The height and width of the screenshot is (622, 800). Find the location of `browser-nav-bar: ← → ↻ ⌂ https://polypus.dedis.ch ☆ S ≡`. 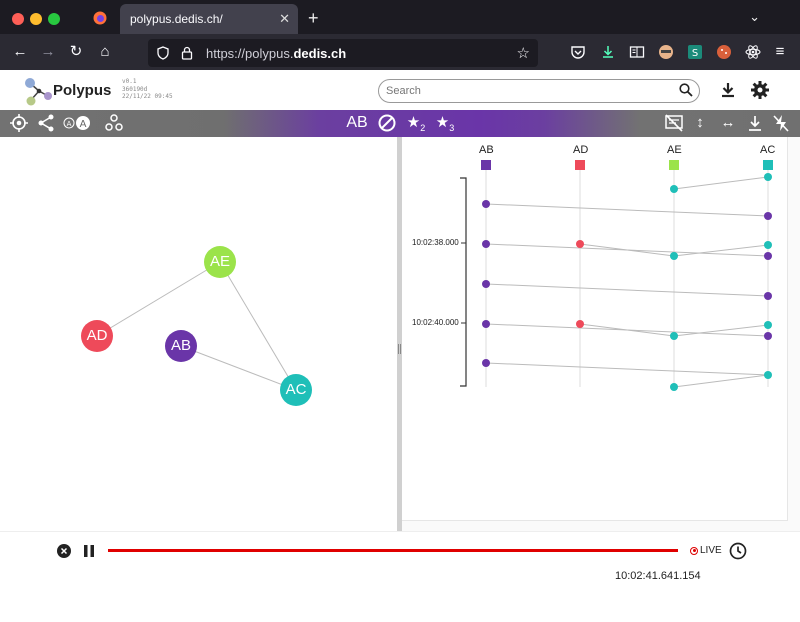

browser-nav-bar: ← → ↻ ⌂ https://polypus.dedis.ch ☆ S ≡ is located at coordinates (400, 52).